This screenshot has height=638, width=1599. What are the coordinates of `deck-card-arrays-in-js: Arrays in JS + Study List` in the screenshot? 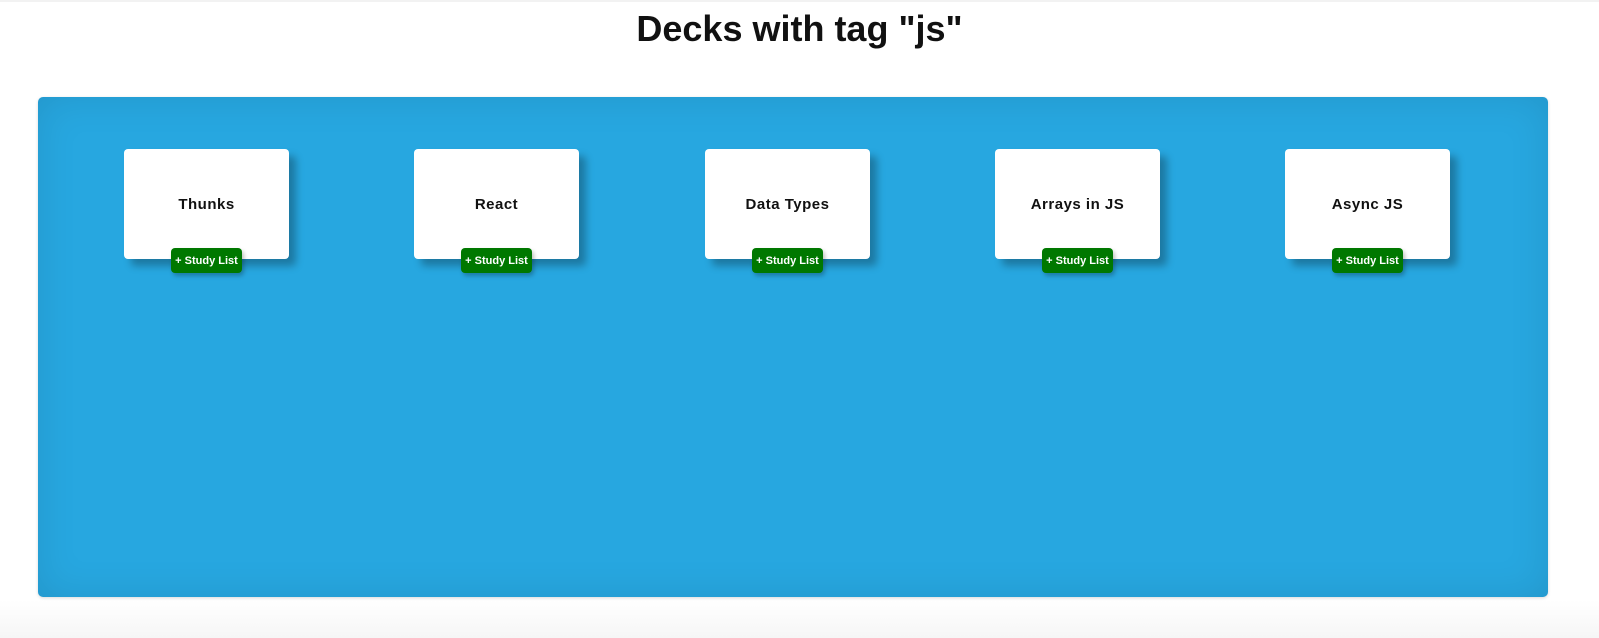 It's located at (1077, 211).